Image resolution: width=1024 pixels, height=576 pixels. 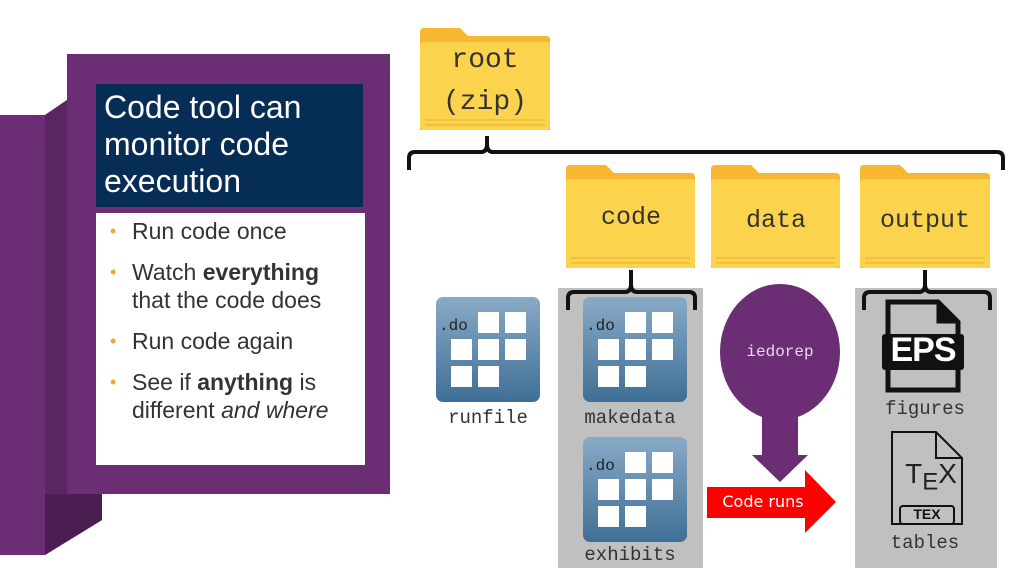 I want to click on exhibits-do-icon: .do, so click(x=635, y=489).